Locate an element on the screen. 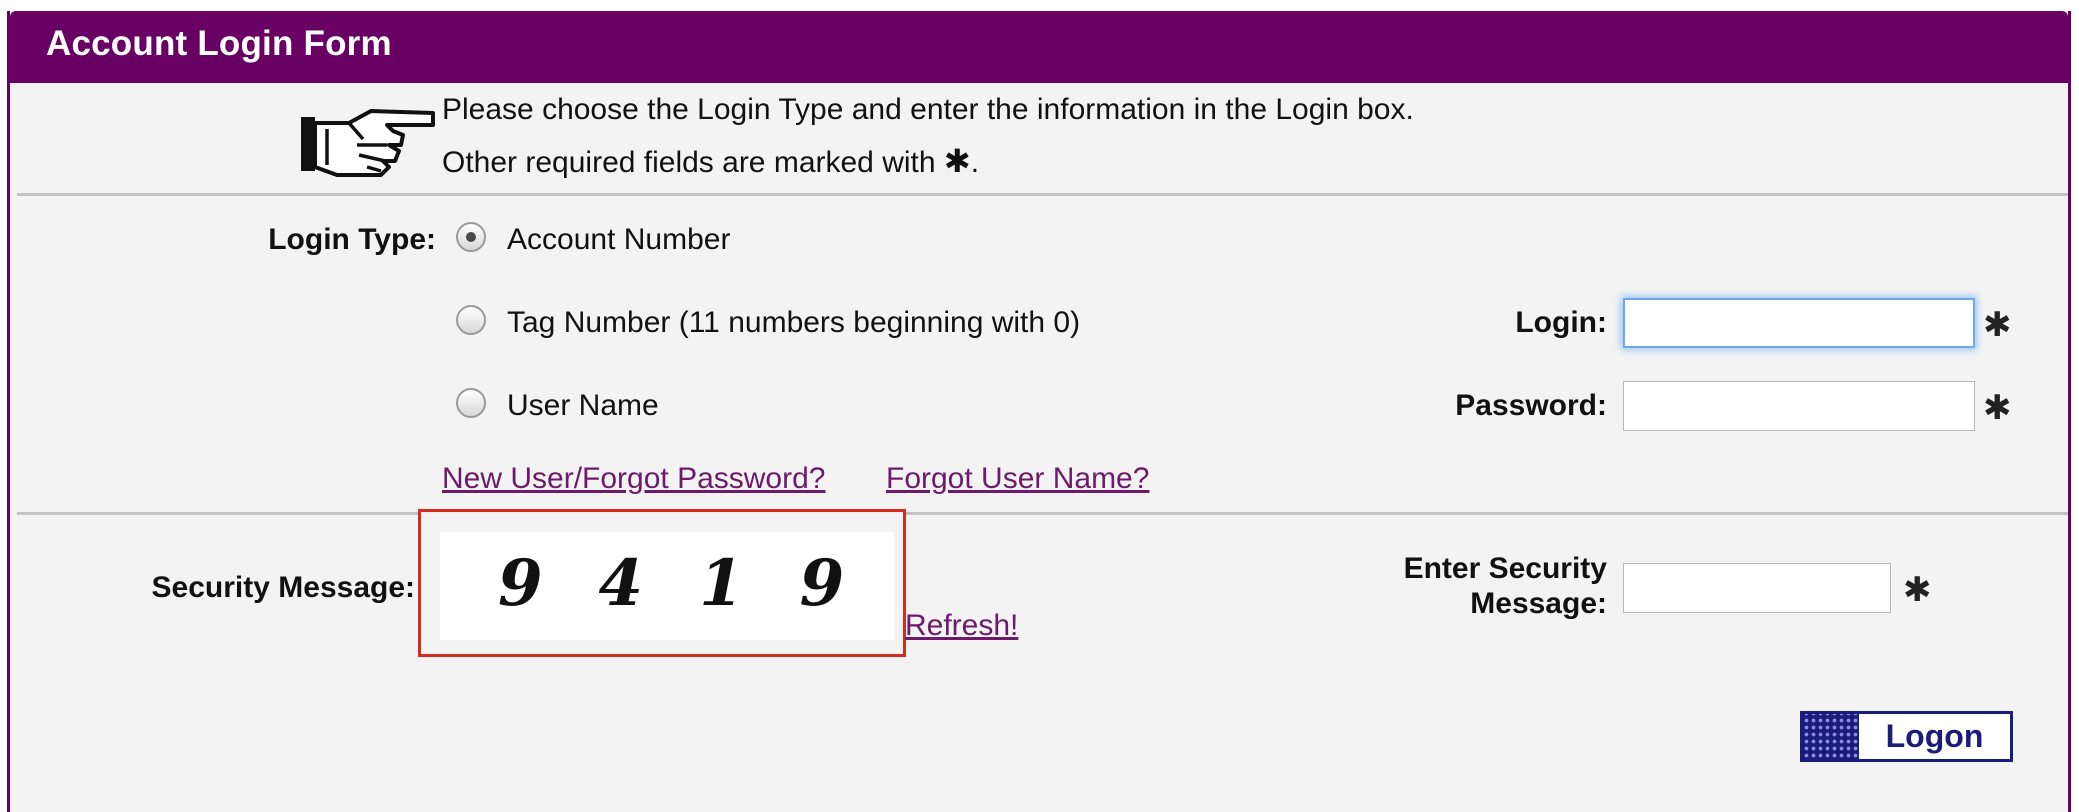  radio-user-name is located at coordinates (471, 403).